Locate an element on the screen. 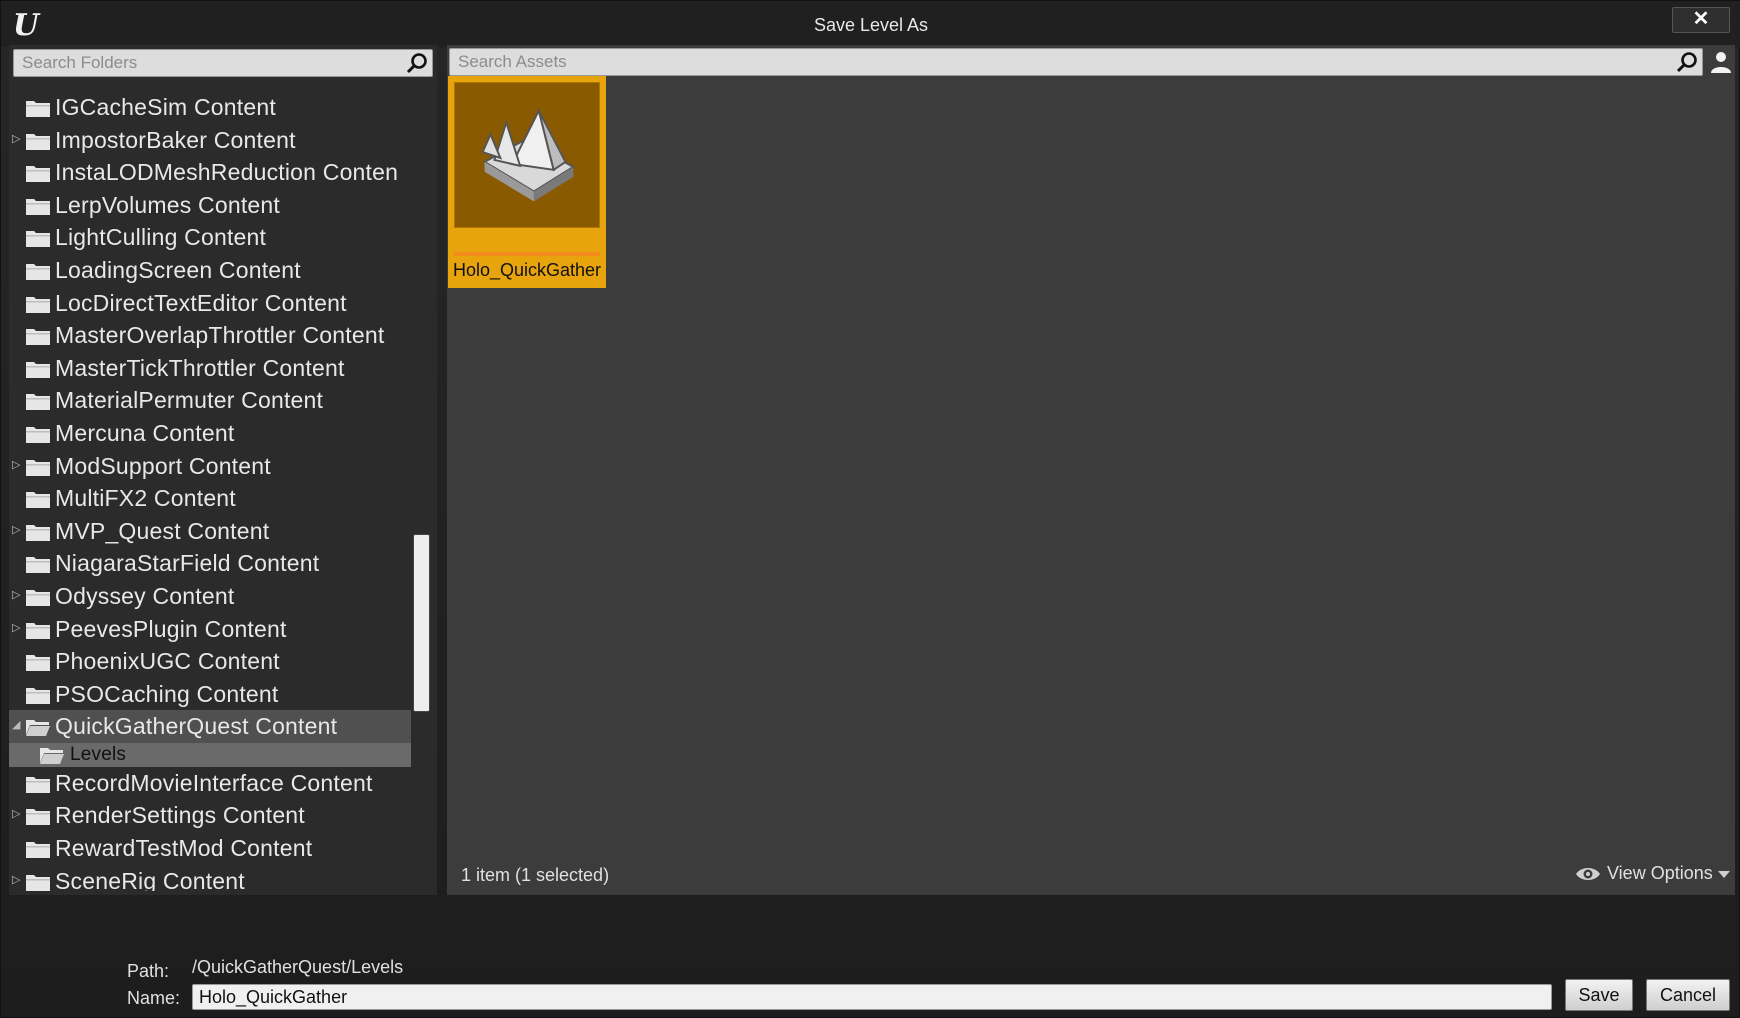  tree-item-label: Mercuna Content is located at coordinates (145, 432).